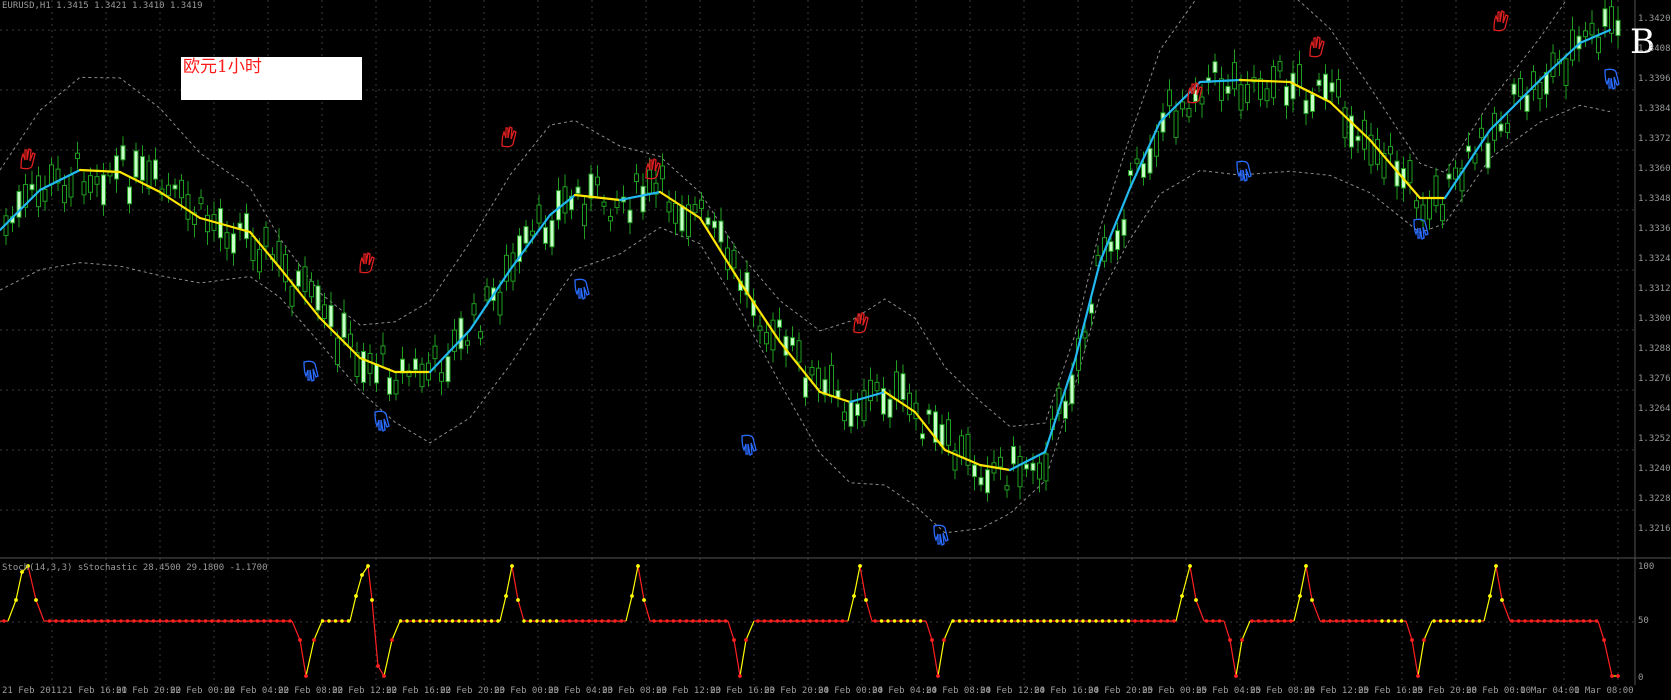 This screenshot has height=700, width=1671. What do you see at coordinates (1654, 319) in the screenshot?
I see `price-axis-label: 1.3300` at bounding box center [1654, 319].